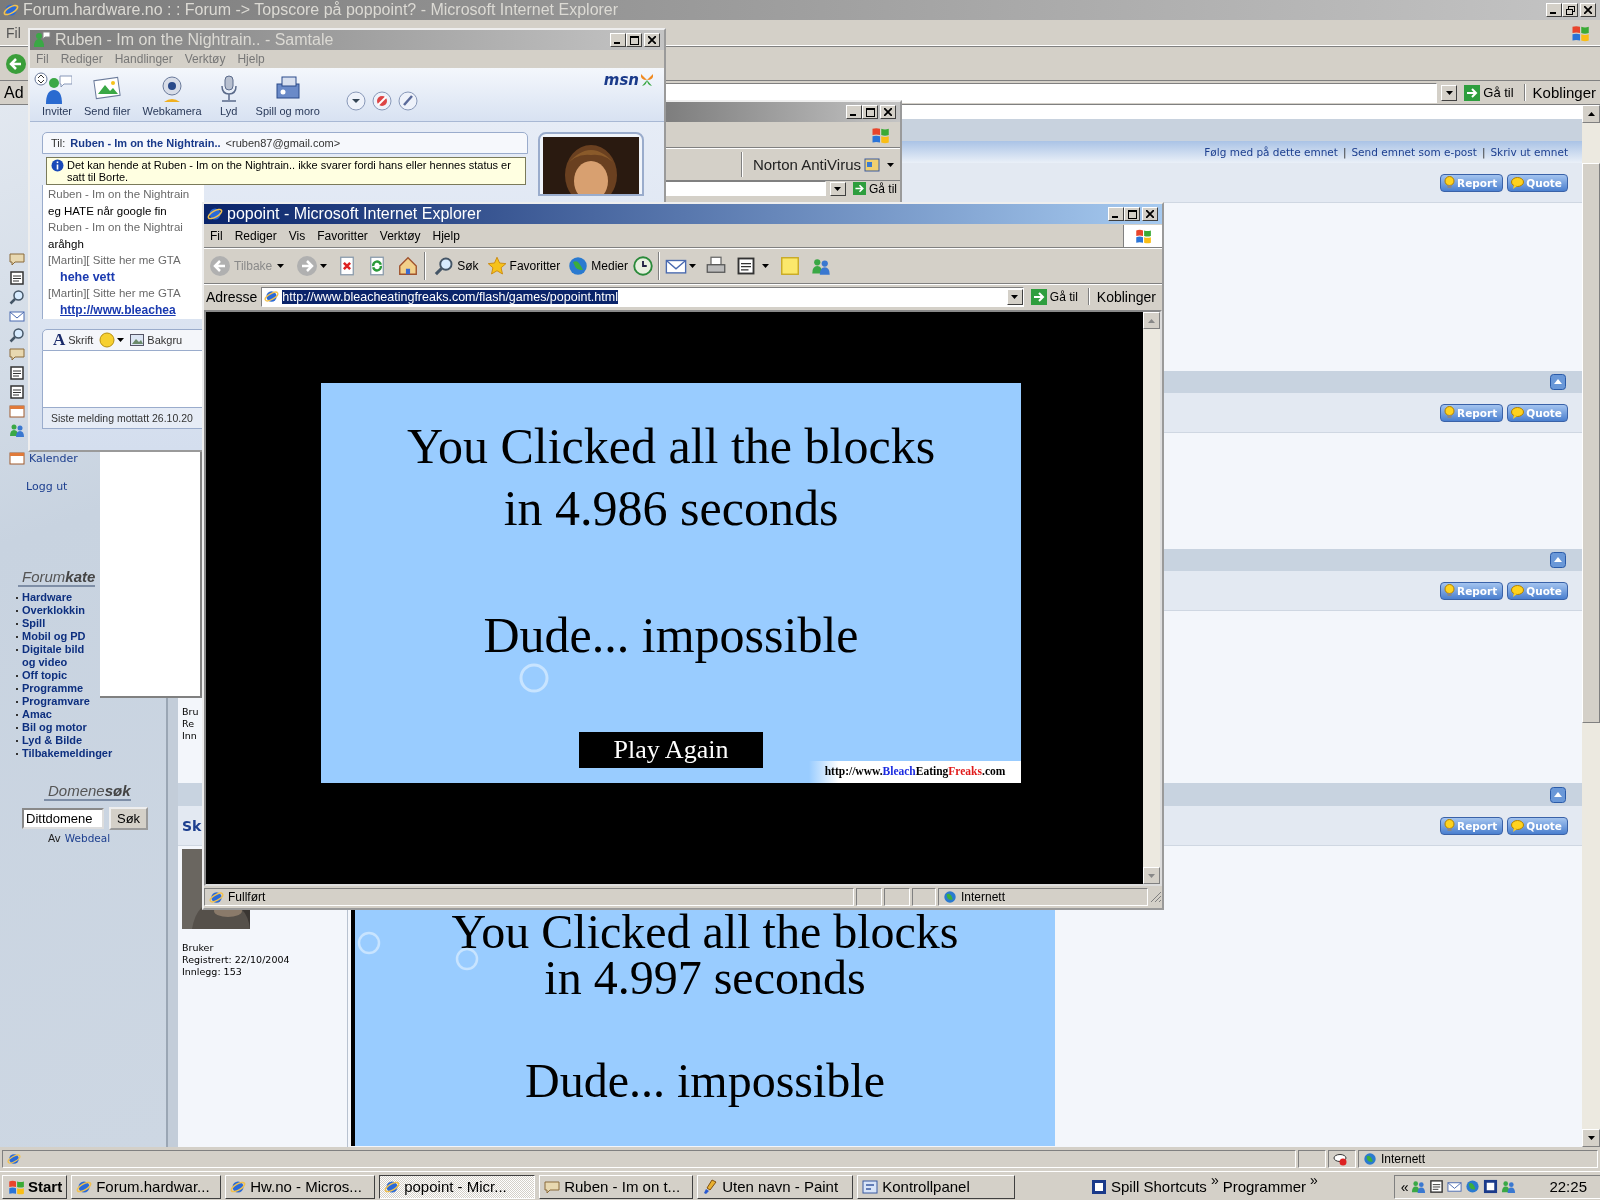  What do you see at coordinates (34, 623) in the screenshot?
I see `category-link: Spill` at bounding box center [34, 623].